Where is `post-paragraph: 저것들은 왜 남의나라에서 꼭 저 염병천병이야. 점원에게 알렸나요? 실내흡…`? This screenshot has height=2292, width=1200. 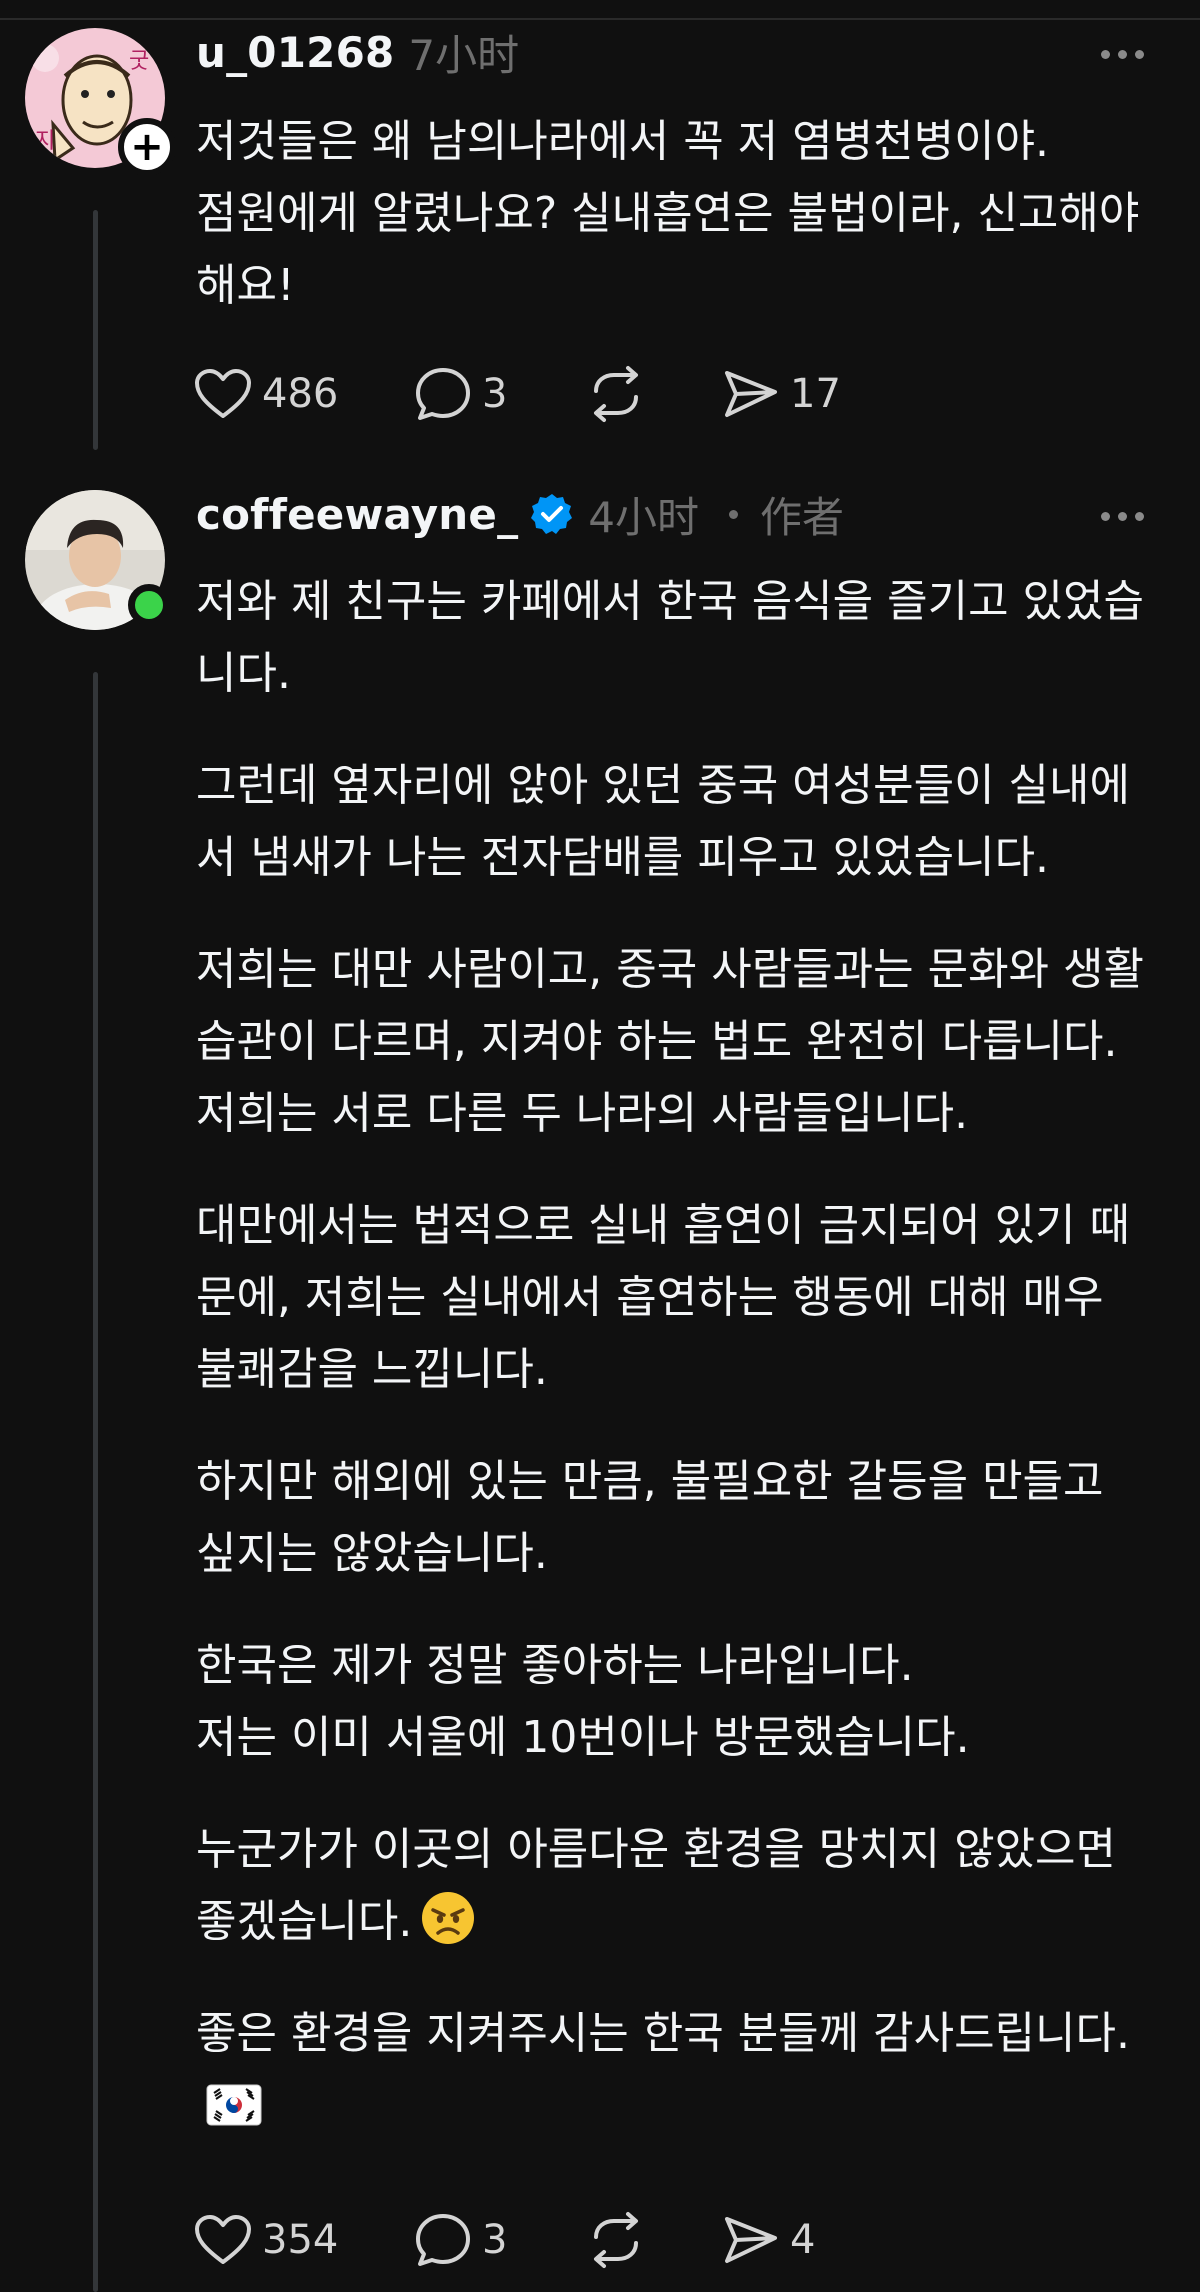 post-paragraph: 저것들은 왜 남의나라에서 꼭 저 염병천병이야. 점원에게 알렸나요? 실내흡… is located at coordinates (668, 213).